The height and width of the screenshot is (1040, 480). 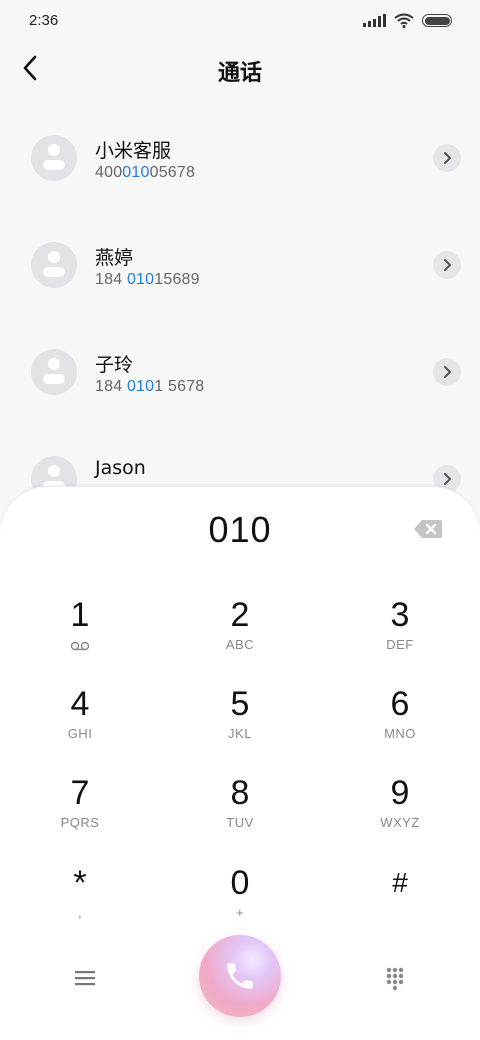 What do you see at coordinates (80, 635) in the screenshot?
I see `key-1: 1` at bounding box center [80, 635].